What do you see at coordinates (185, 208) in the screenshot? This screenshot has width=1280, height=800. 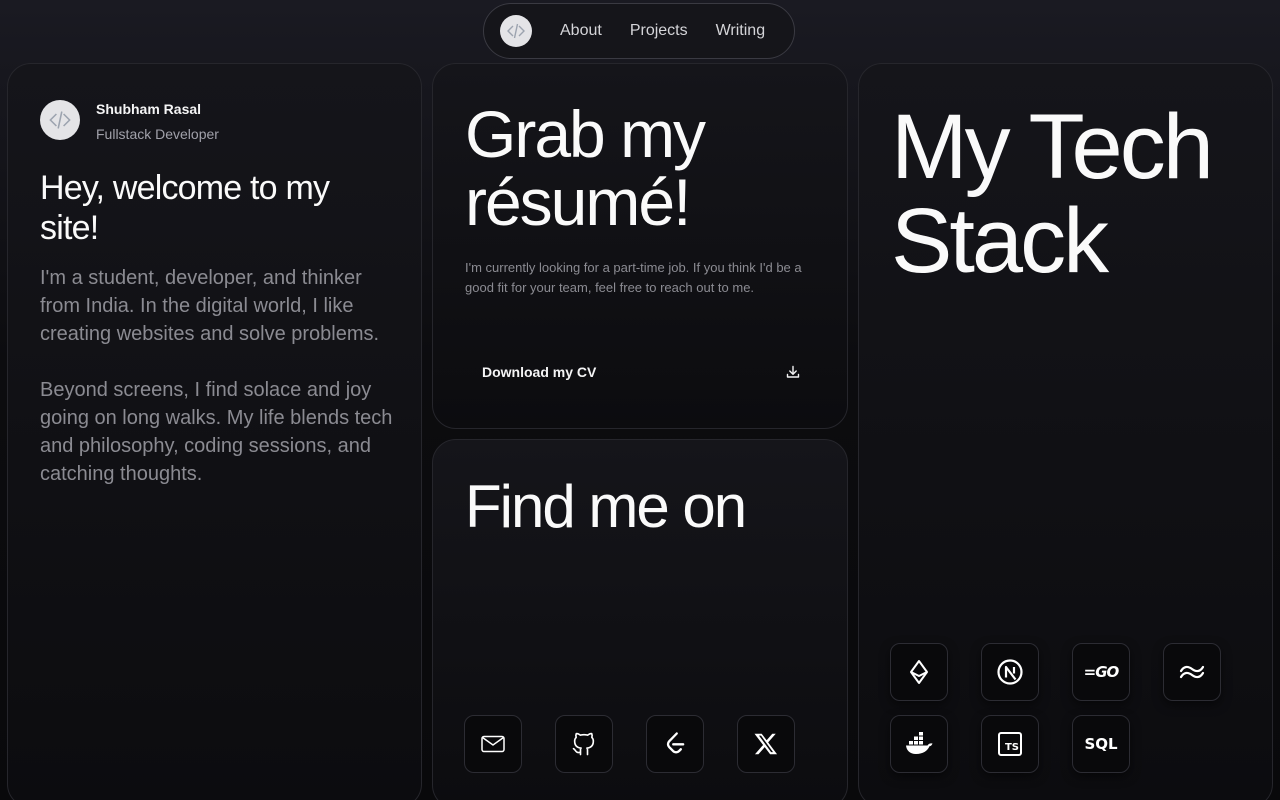 I see `welcome-heading: Hey, welcome to my site!` at bounding box center [185, 208].